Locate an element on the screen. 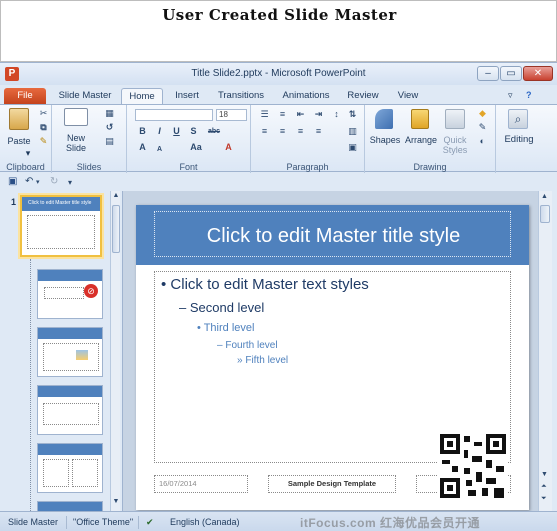  align-right-icon: ≡ is located at coordinates (300, 131).